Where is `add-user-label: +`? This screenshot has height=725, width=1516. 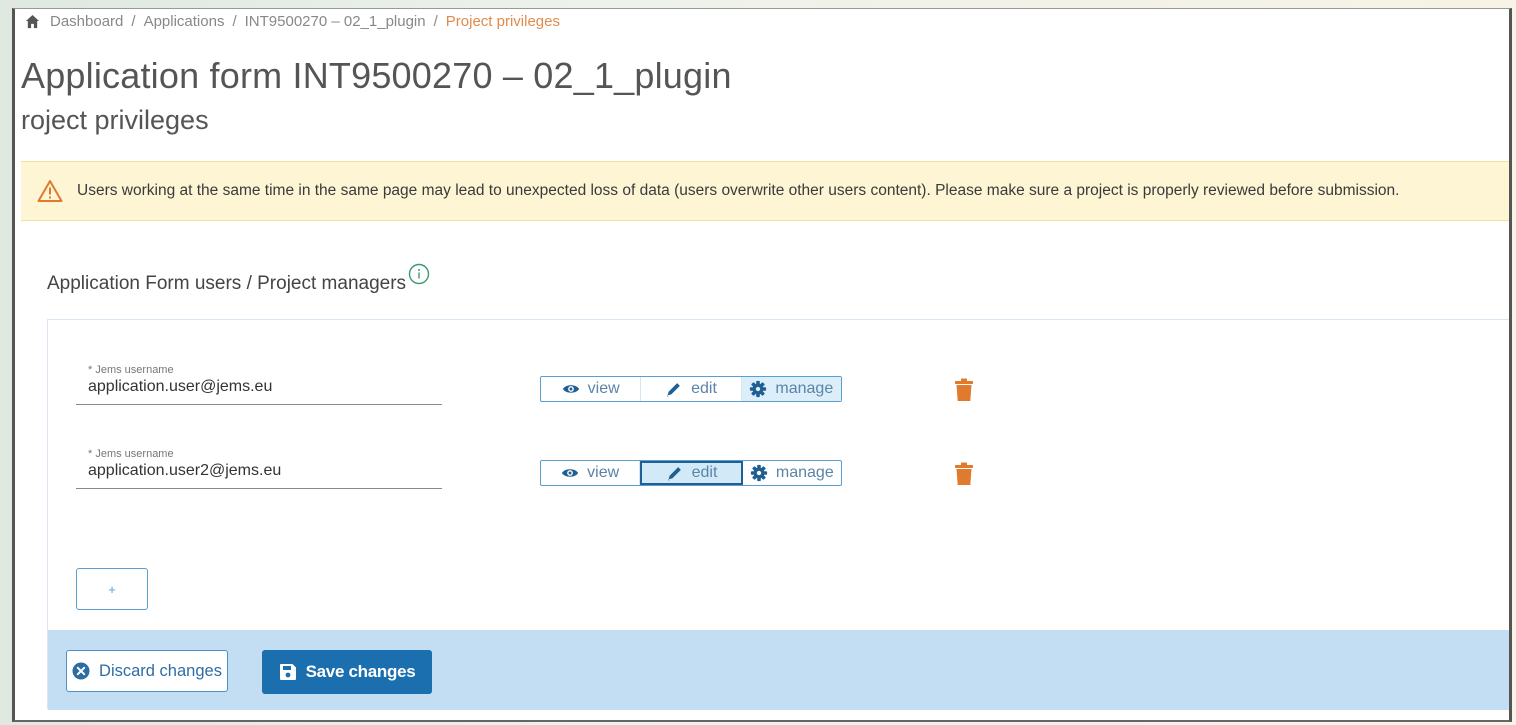
add-user-label: + is located at coordinates (112, 589).